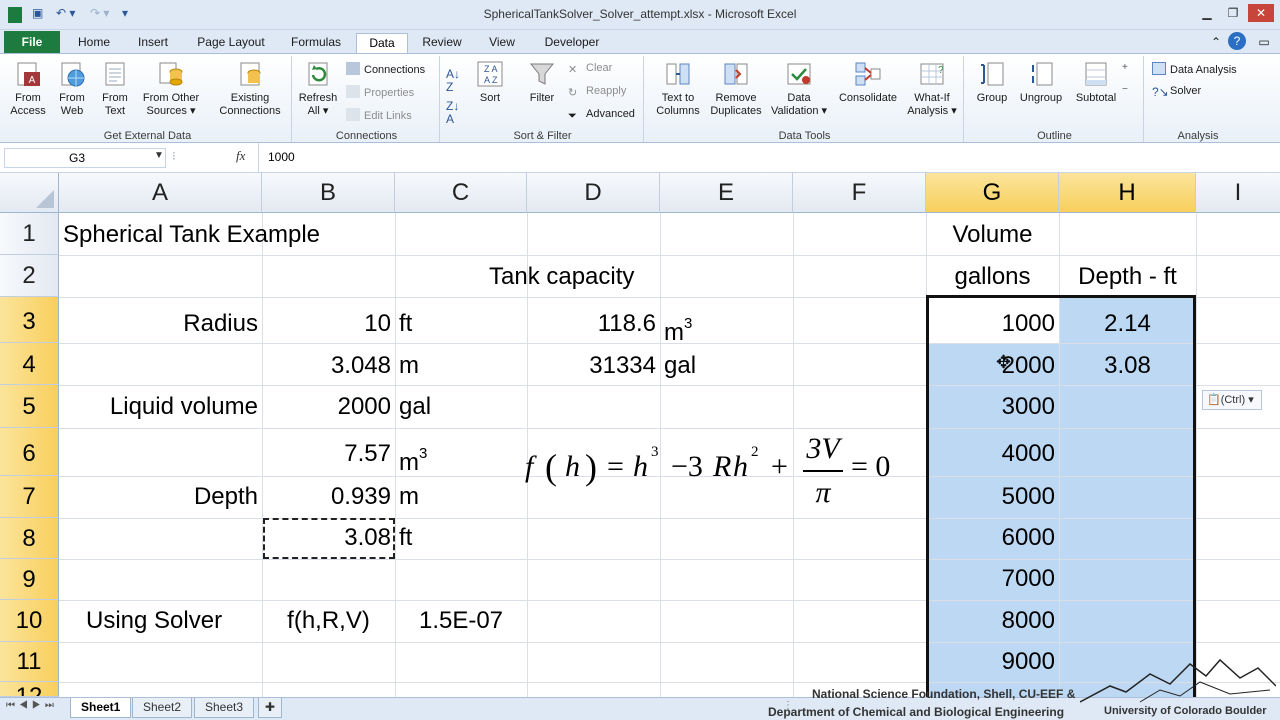 This screenshot has height=720, width=1280. Describe the element at coordinates (990, 621) in the screenshot. I see `cell-g10: 8000` at that location.